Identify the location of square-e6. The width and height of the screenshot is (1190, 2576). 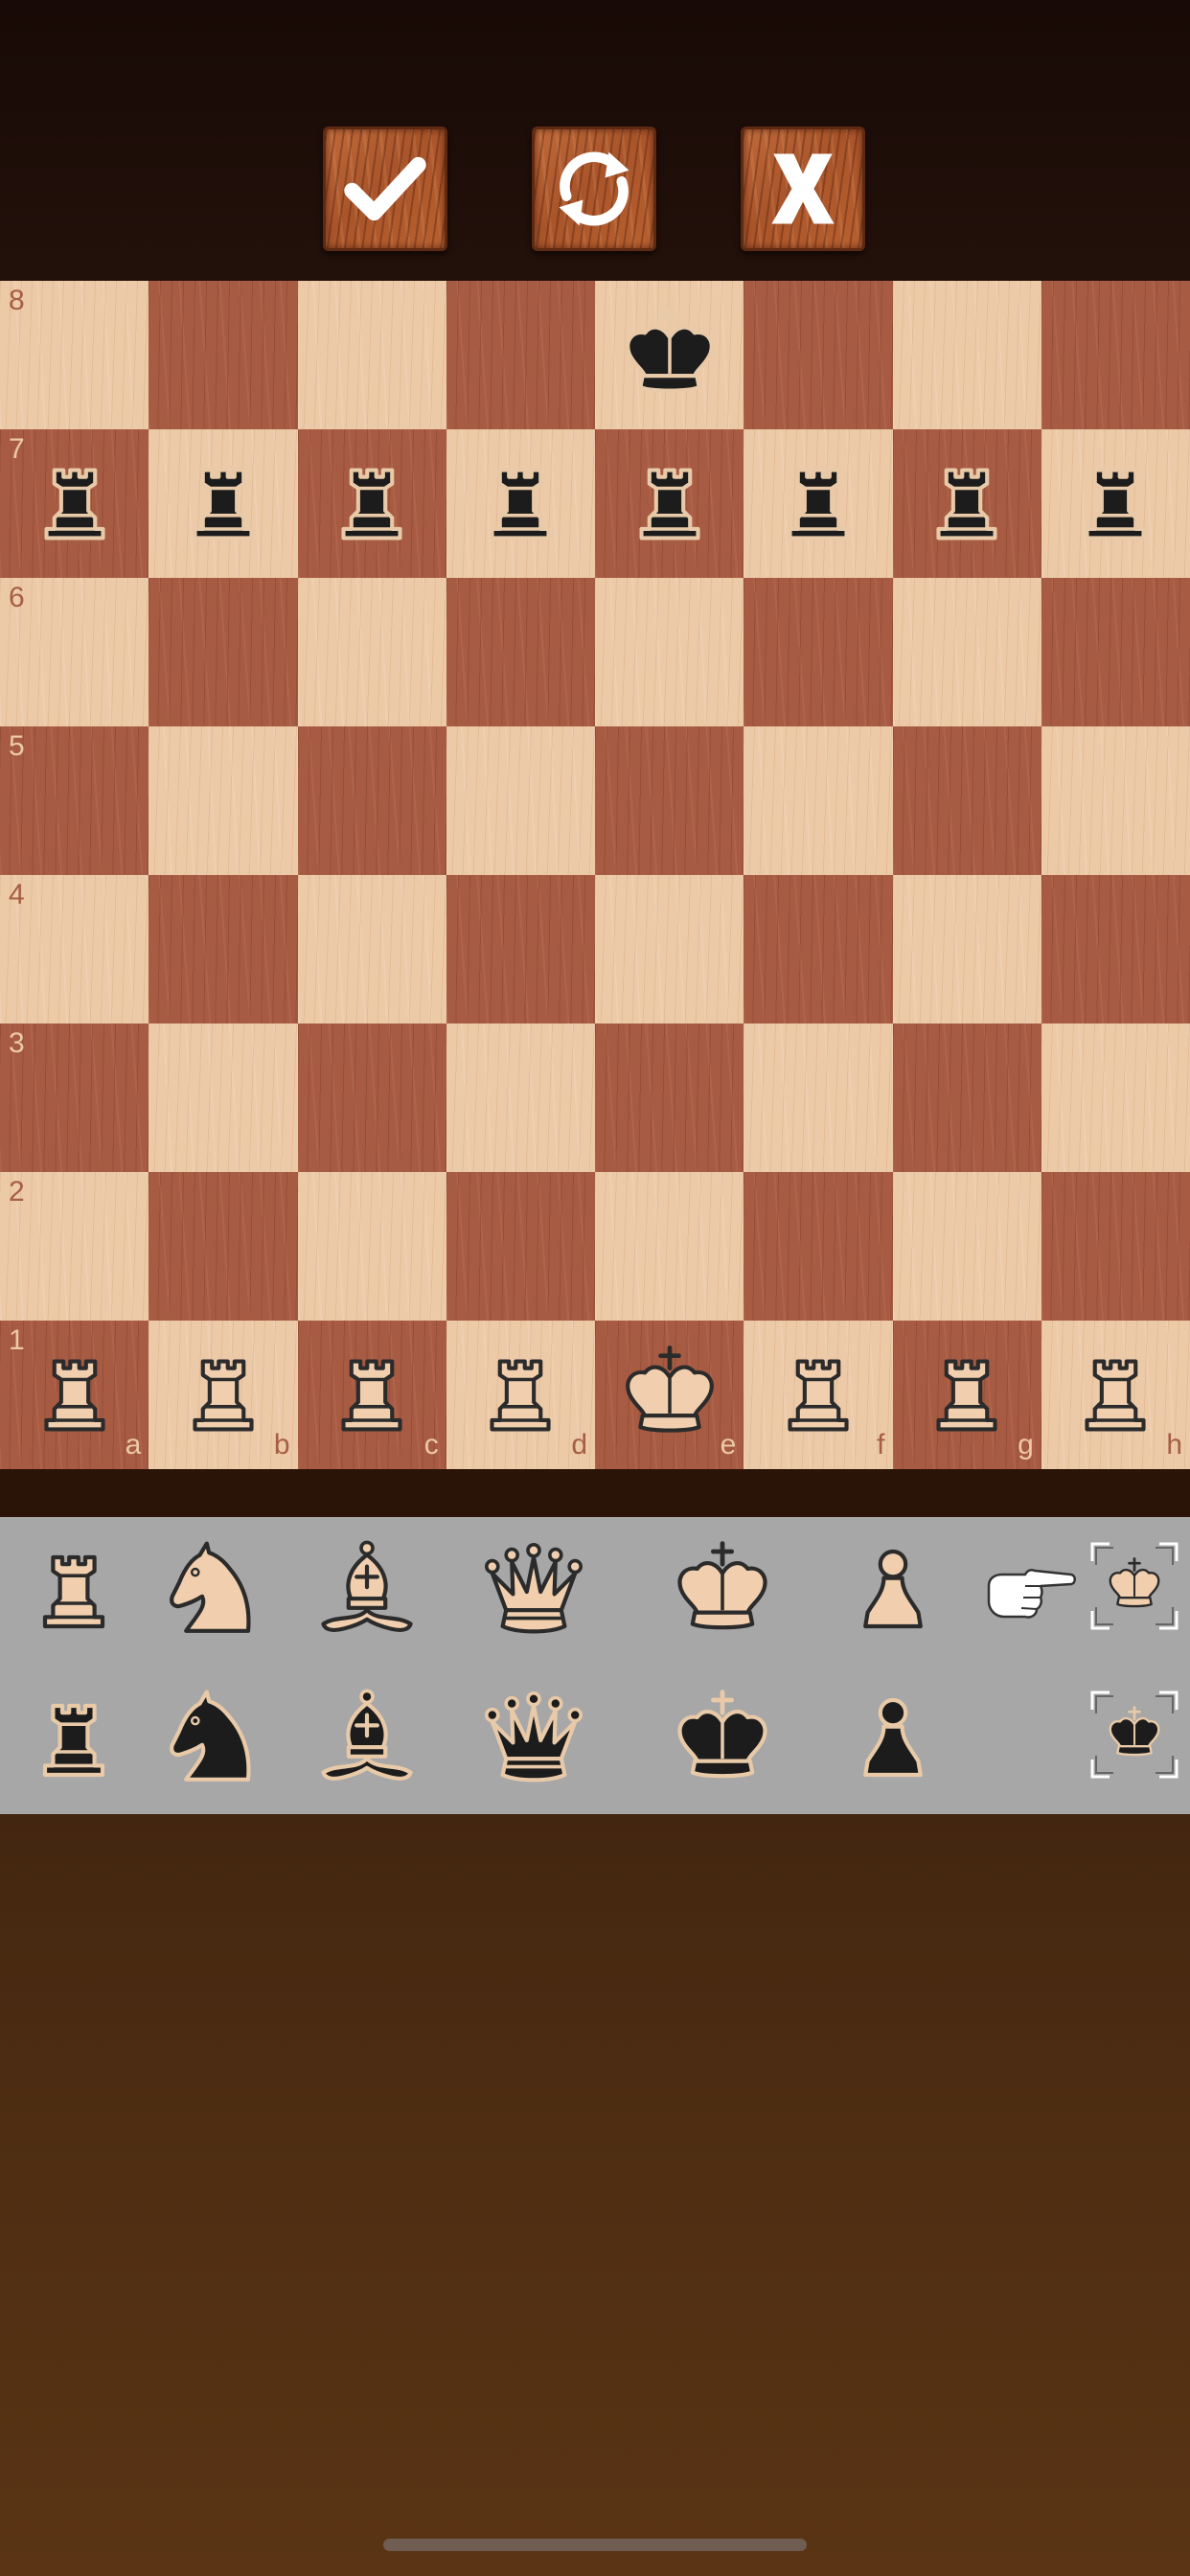
(669, 652).